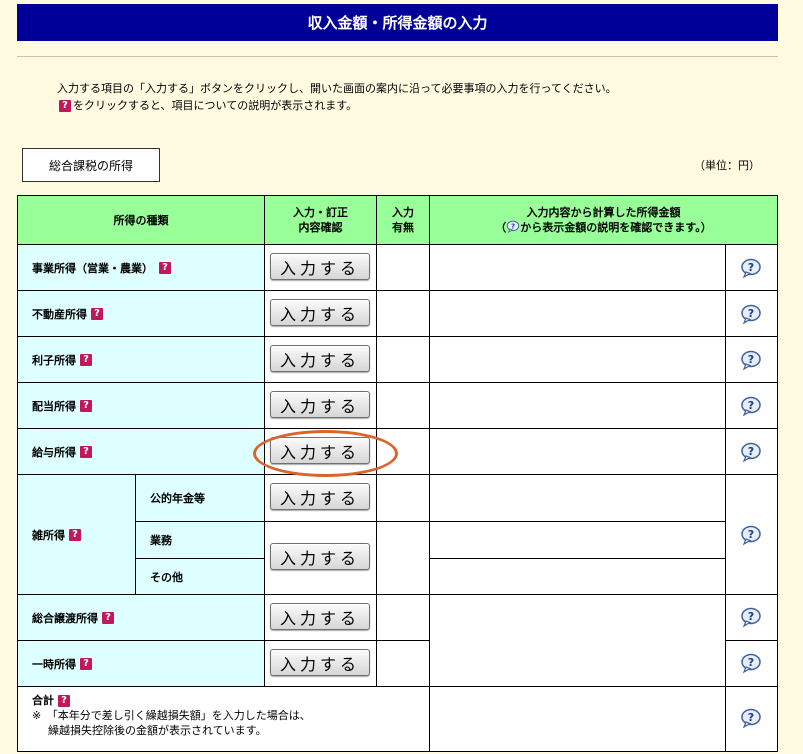 This screenshot has height=754, width=803. I want to click on row-interest: 利子所得?, so click(141, 359).